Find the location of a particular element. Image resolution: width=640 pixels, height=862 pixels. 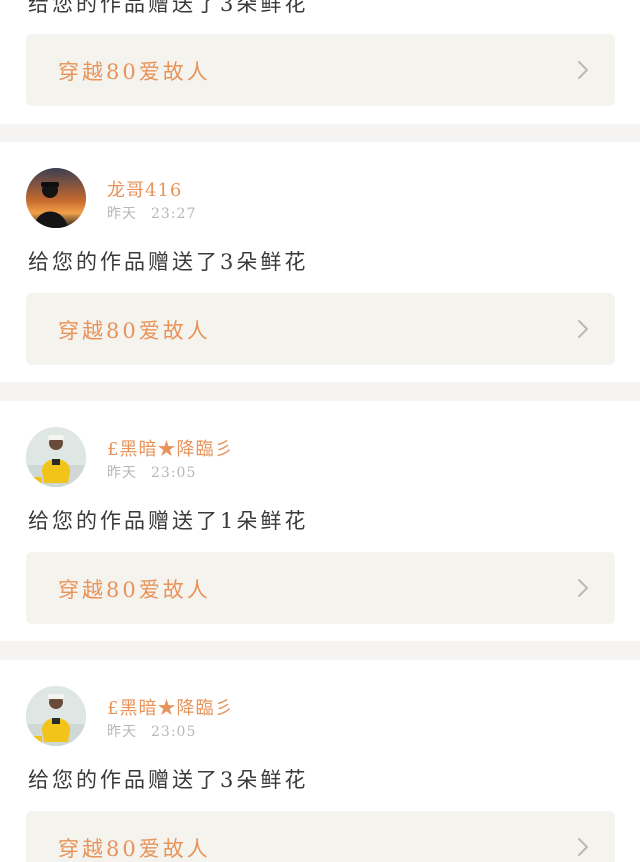

timestamp-time: 23:27 is located at coordinates (174, 214).